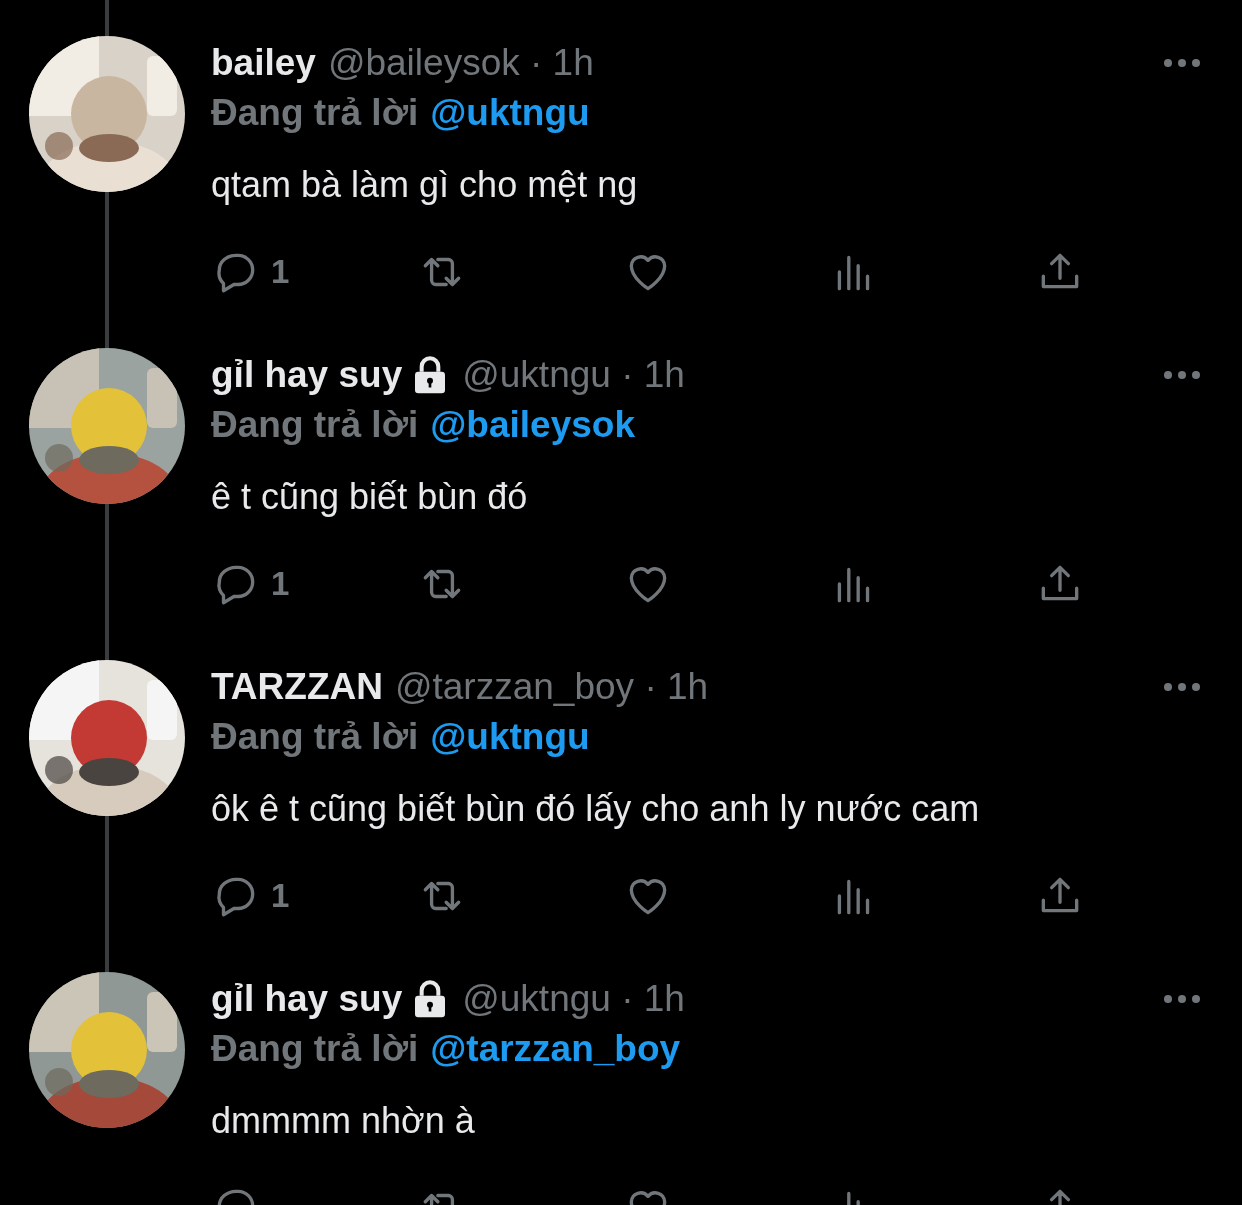 The height and width of the screenshot is (1205, 1242). I want to click on tweet-text: qtam bà làm gì cho mệt ng, so click(425, 185).